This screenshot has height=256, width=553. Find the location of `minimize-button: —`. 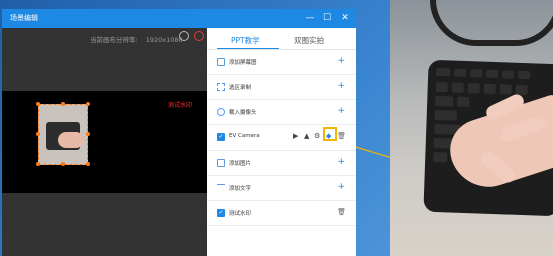

minimize-button: — is located at coordinates (310, 18).